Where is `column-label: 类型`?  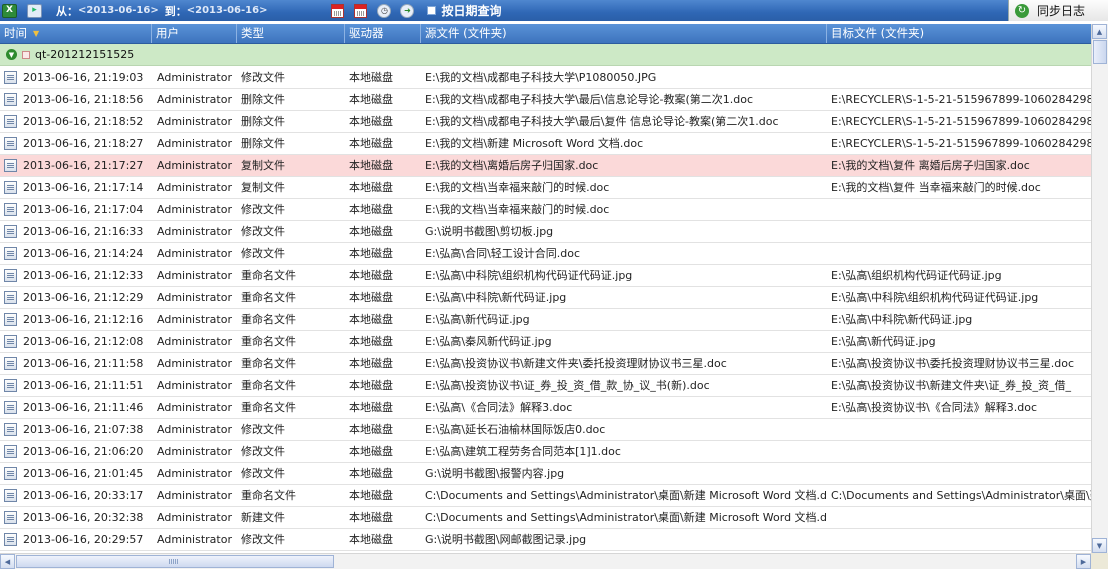
column-label: 类型 is located at coordinates (252, 33).